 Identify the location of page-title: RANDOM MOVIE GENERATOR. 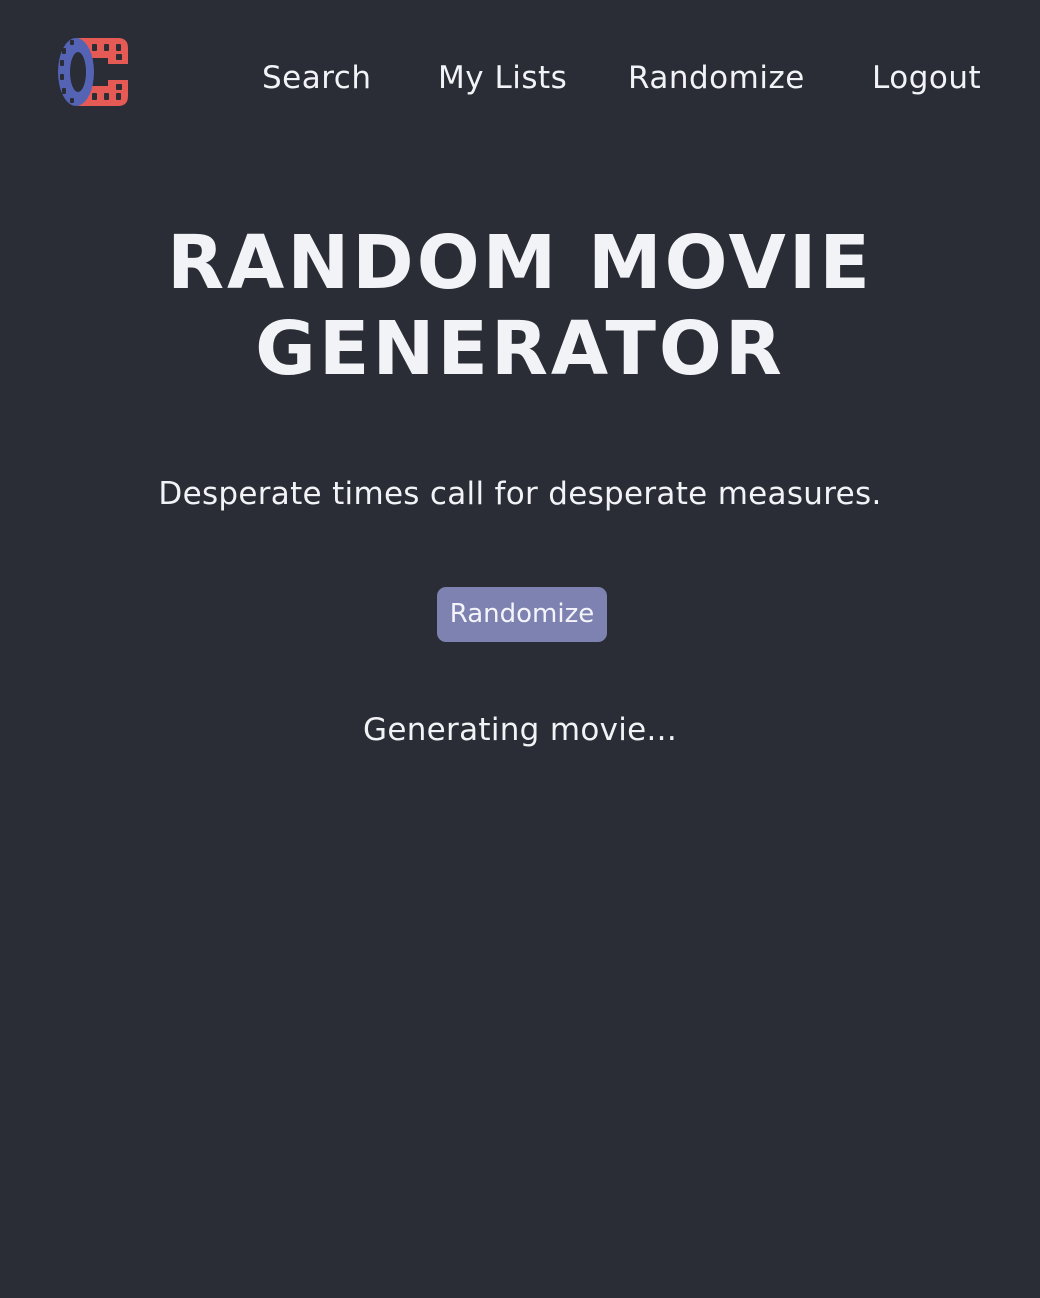
(520, 306).